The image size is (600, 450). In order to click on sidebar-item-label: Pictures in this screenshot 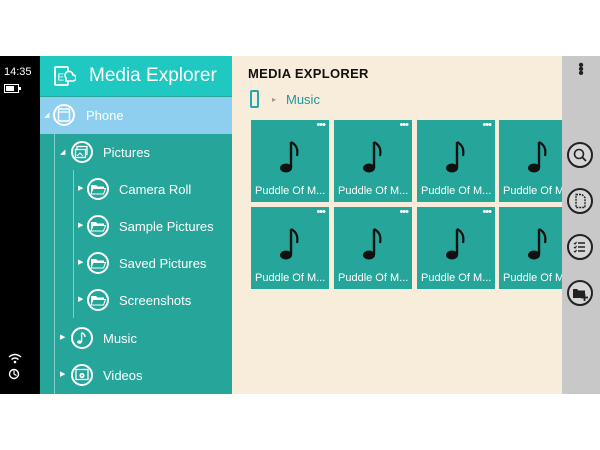, I will do `click(126, 152)`.